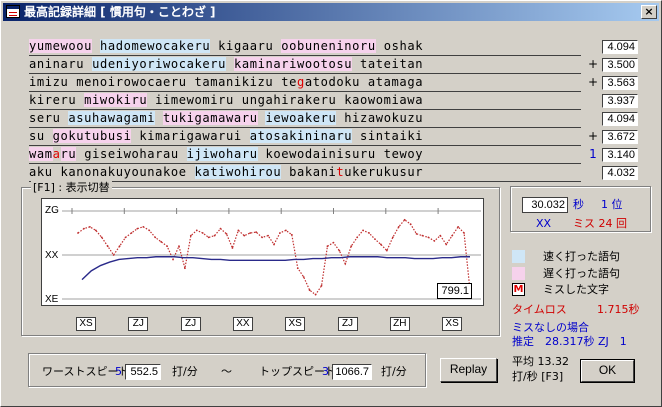 Image resolution: width=662 pixels, height=407 pixels. I want to click on line-score: 4.094, so click(620, 47).